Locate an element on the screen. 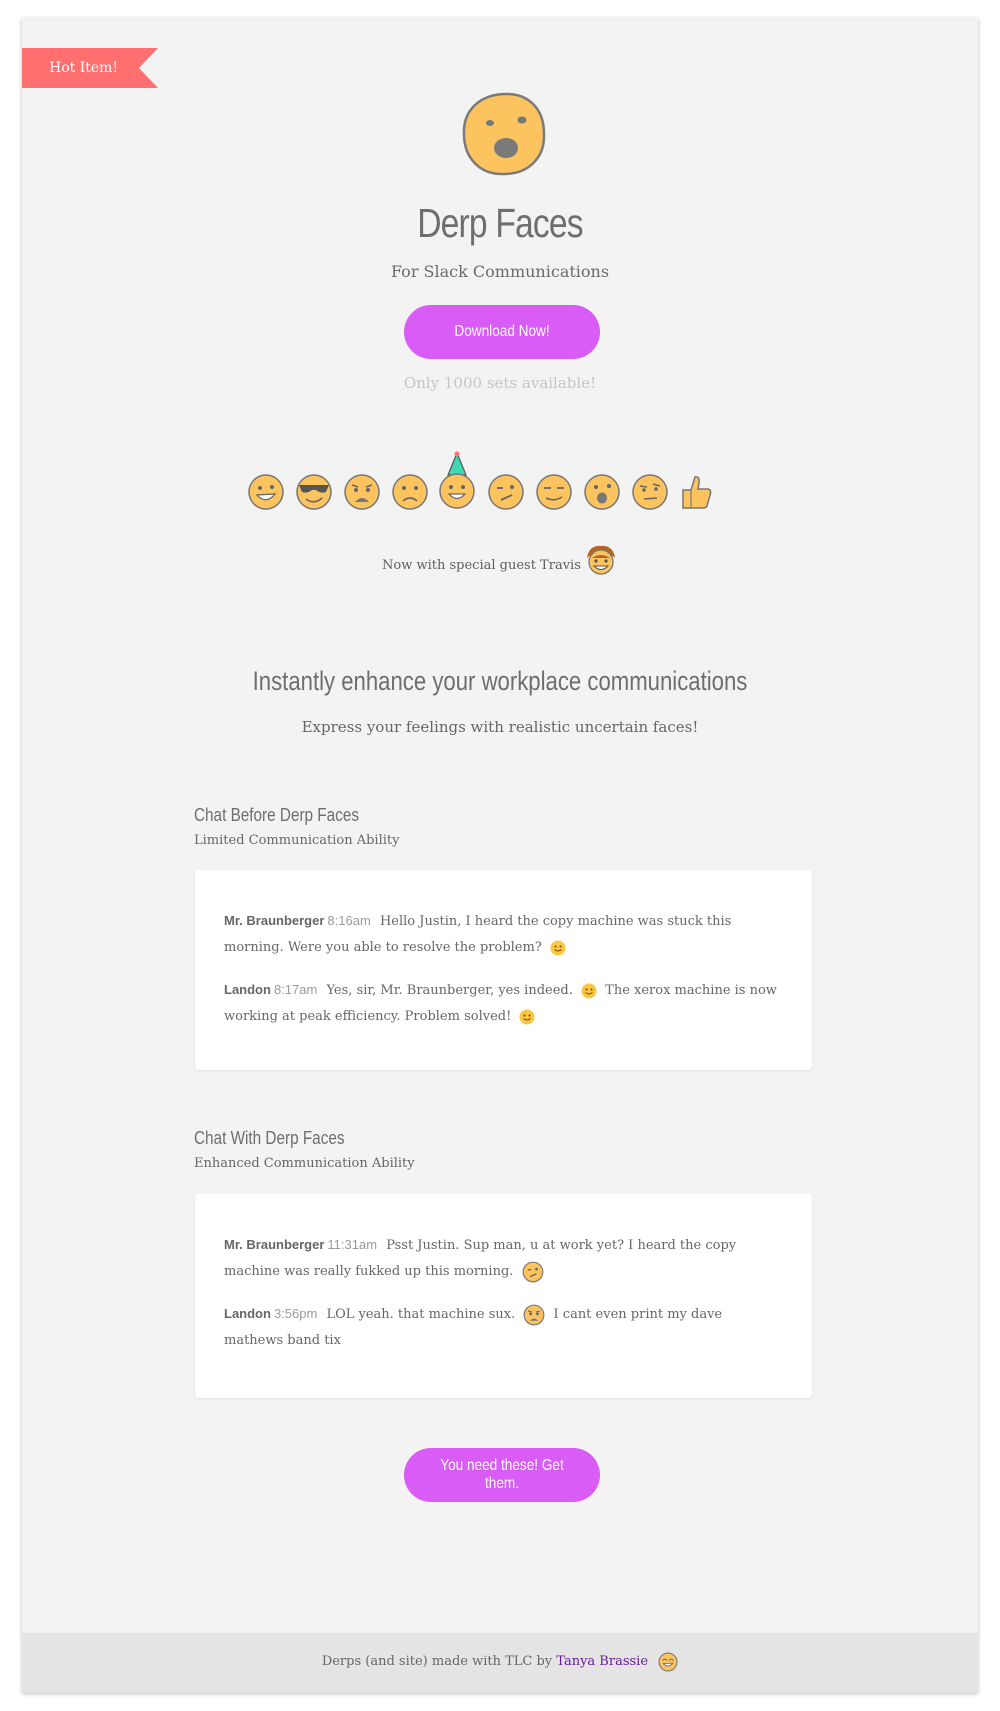  get-them-button-label: You need these! Get them. is located at coordinates (502, 1474).